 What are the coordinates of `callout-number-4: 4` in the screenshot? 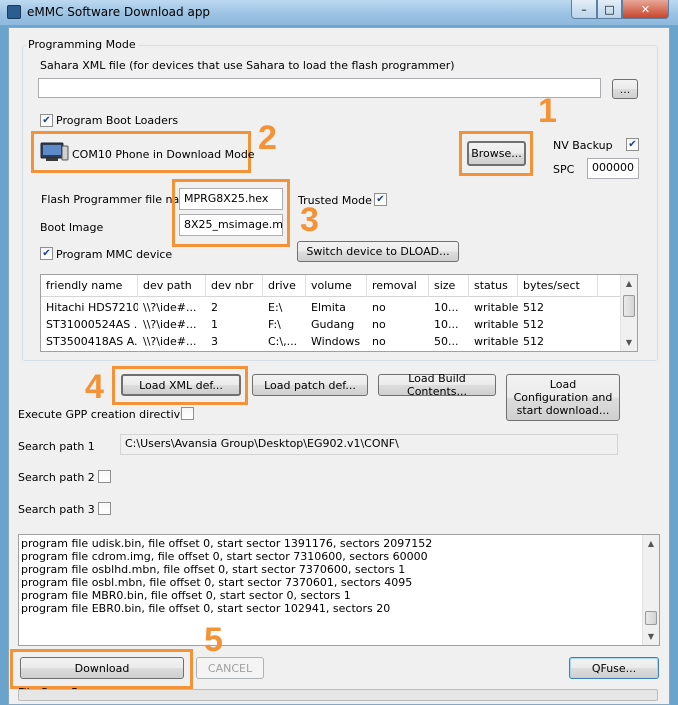 It's located at (94, 387).